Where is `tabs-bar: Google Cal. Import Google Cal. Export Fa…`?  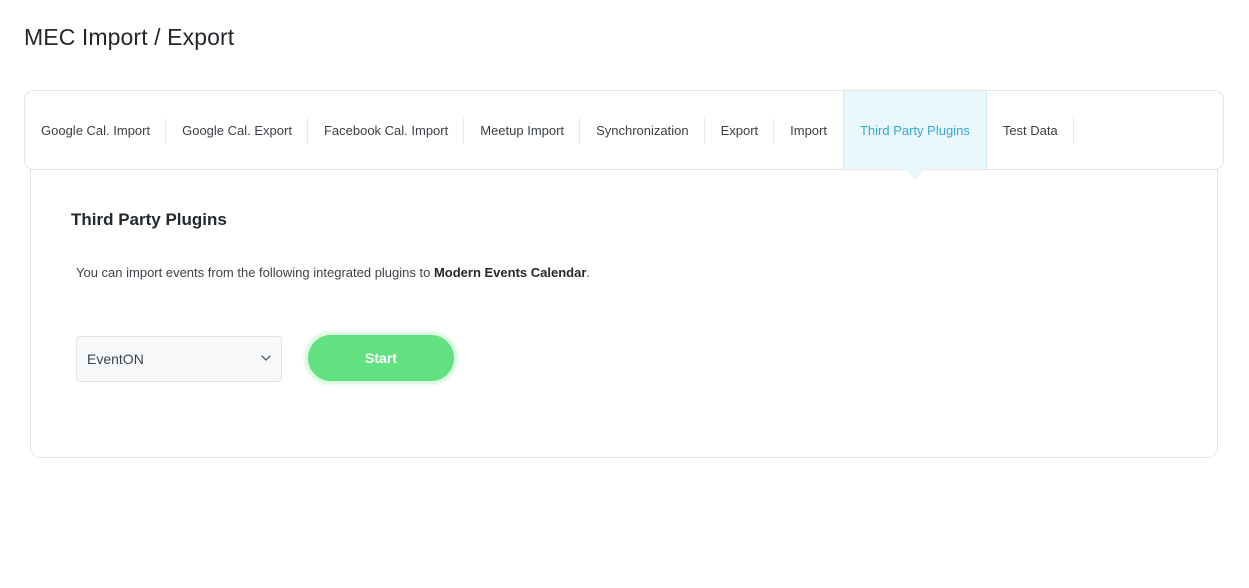 tabs-bar: Google Cal. Import Google Cal. Export Fa… is located at coordinates (624, 135).